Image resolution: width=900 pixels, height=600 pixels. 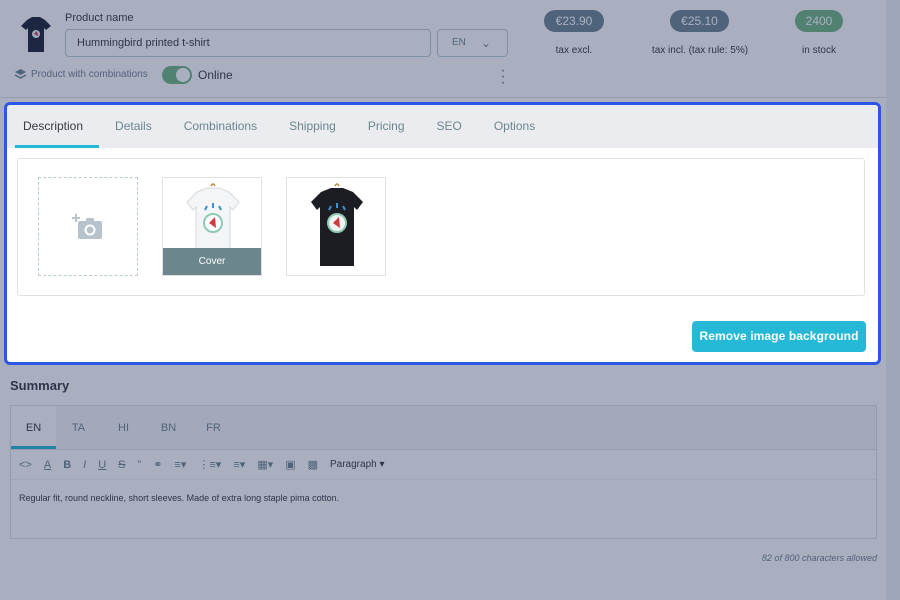 I want to click on add-photo-icon, so click(x=87, y=226).